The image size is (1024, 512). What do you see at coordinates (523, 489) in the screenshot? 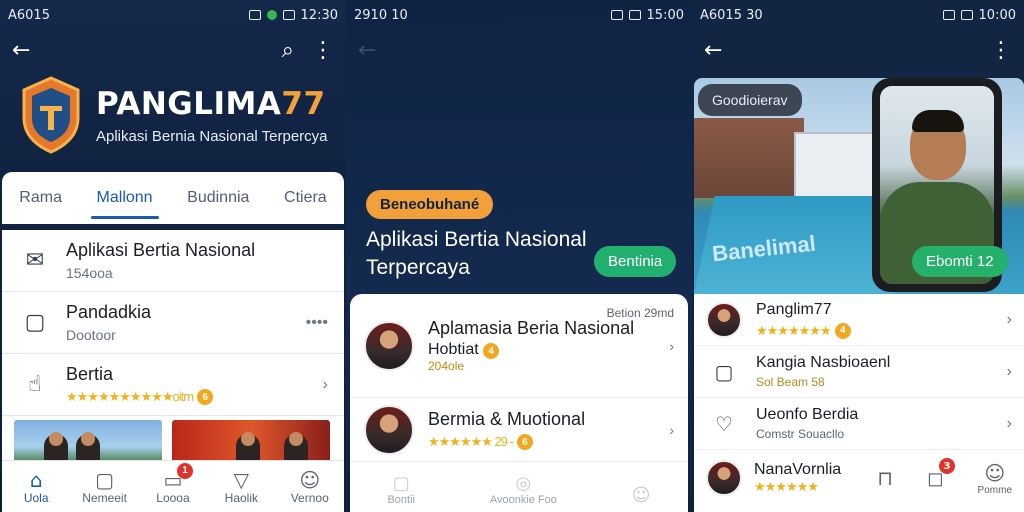
I see `nav-item: ◎ Avoonkie Foo` at bounding box center [523, 489].